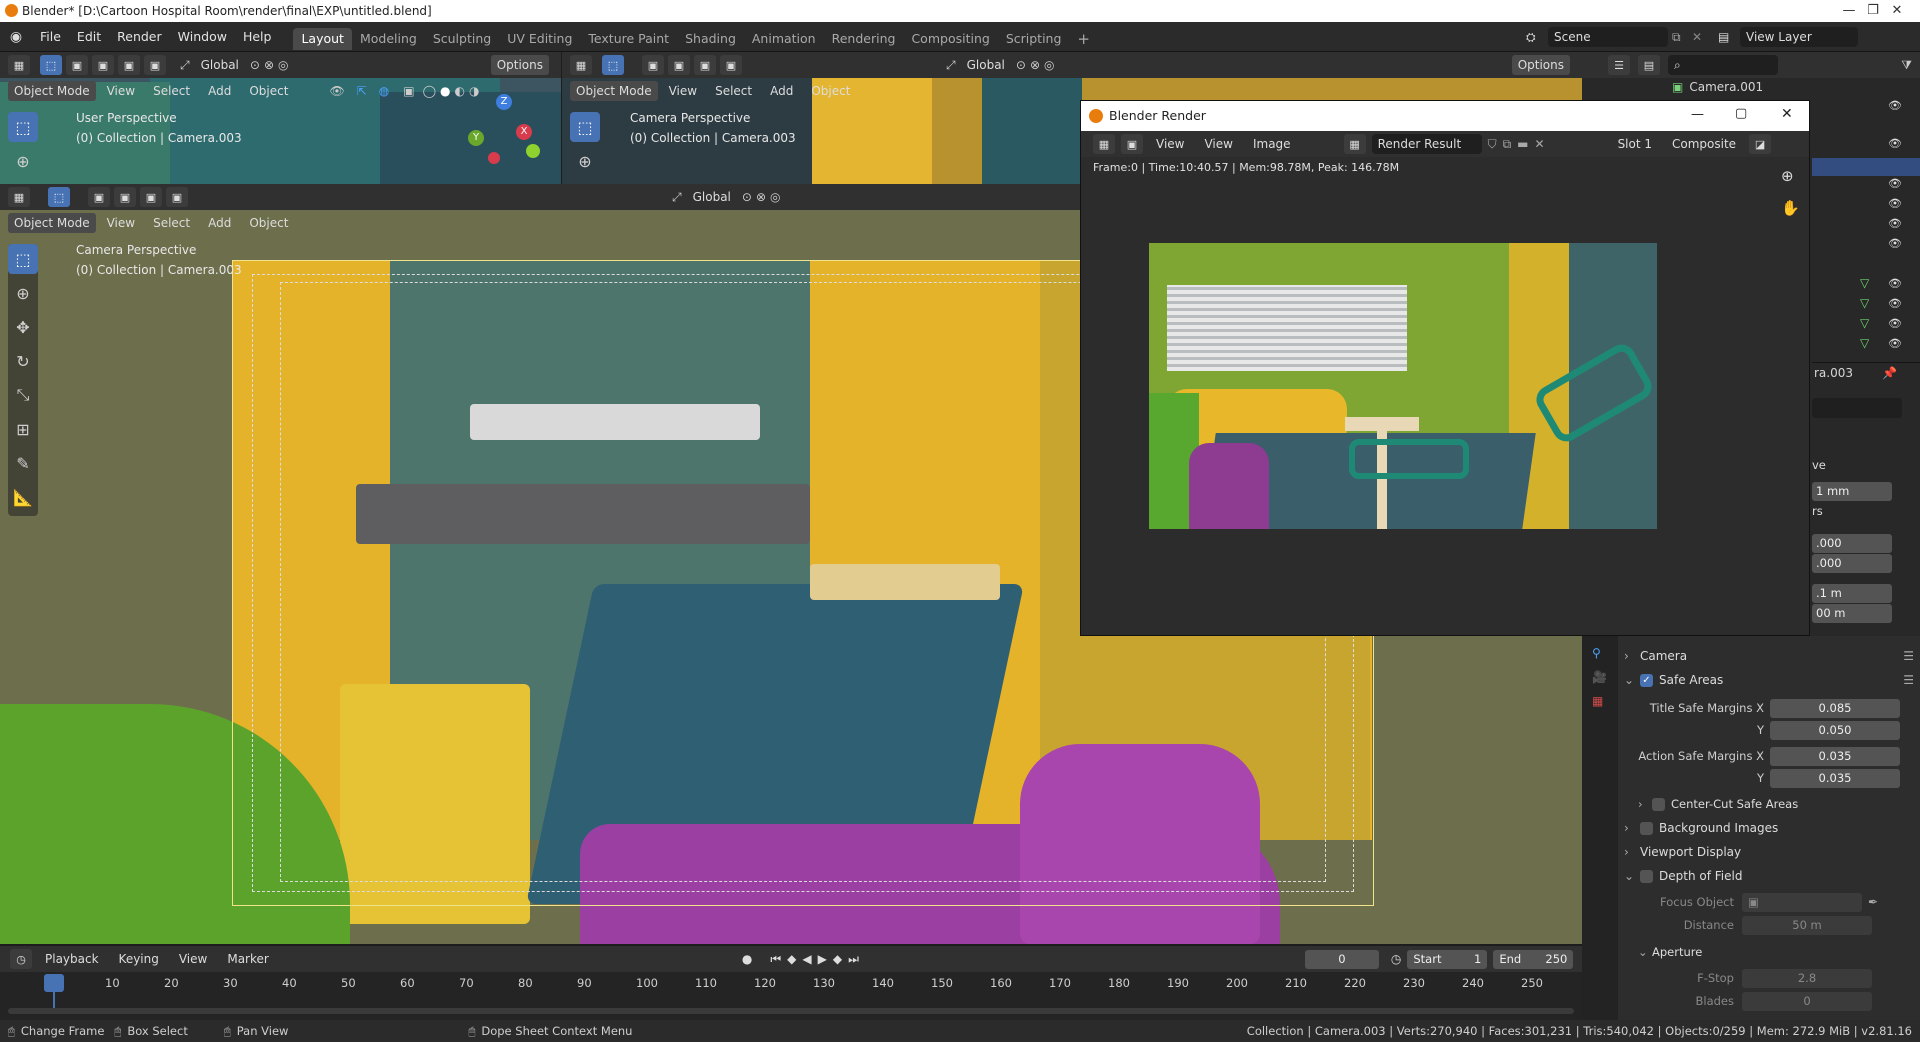 The image size is (1920, 1042). I want to click on expand-arrow-icon: ⌄, so click(1629, 680).